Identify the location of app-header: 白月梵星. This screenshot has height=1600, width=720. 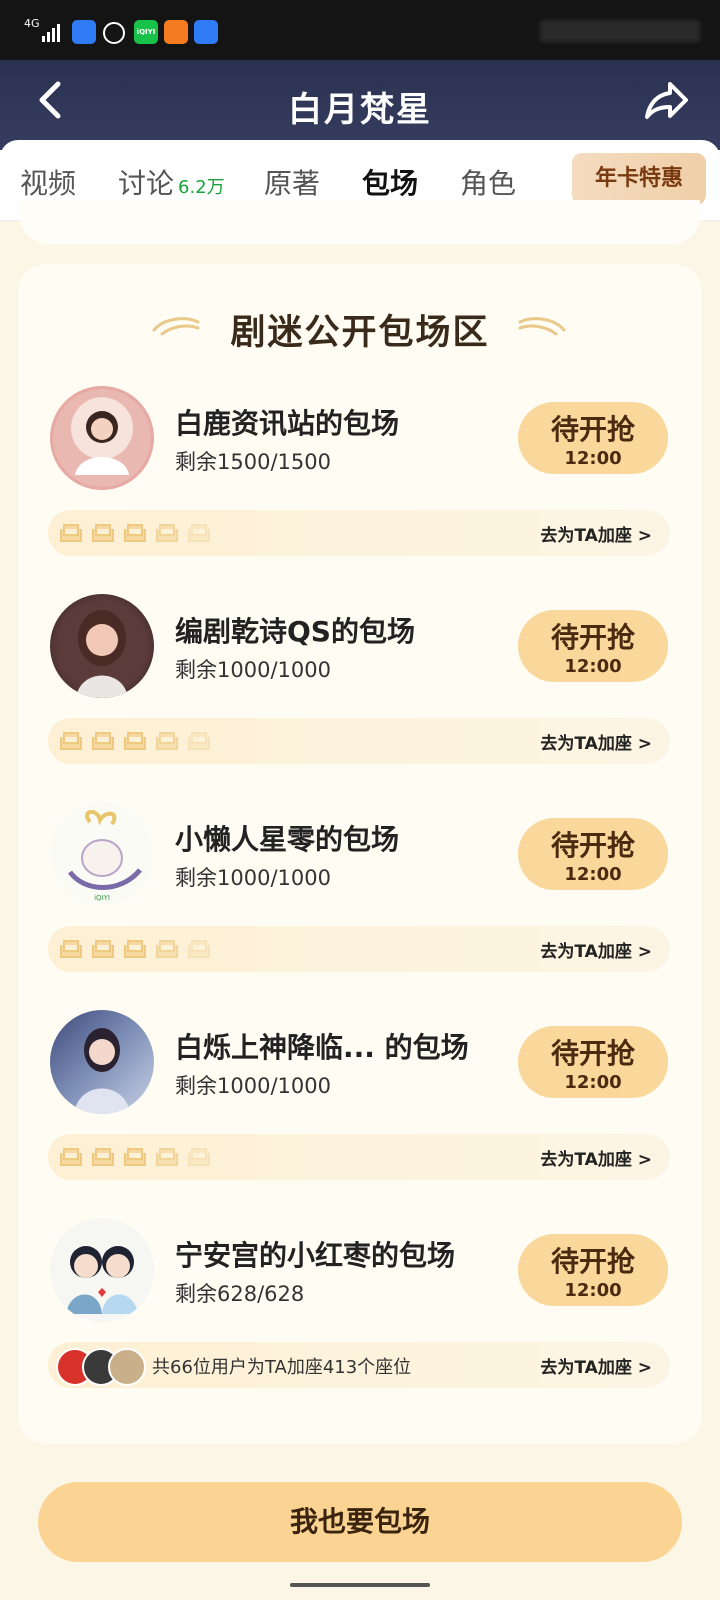
(360, 105).